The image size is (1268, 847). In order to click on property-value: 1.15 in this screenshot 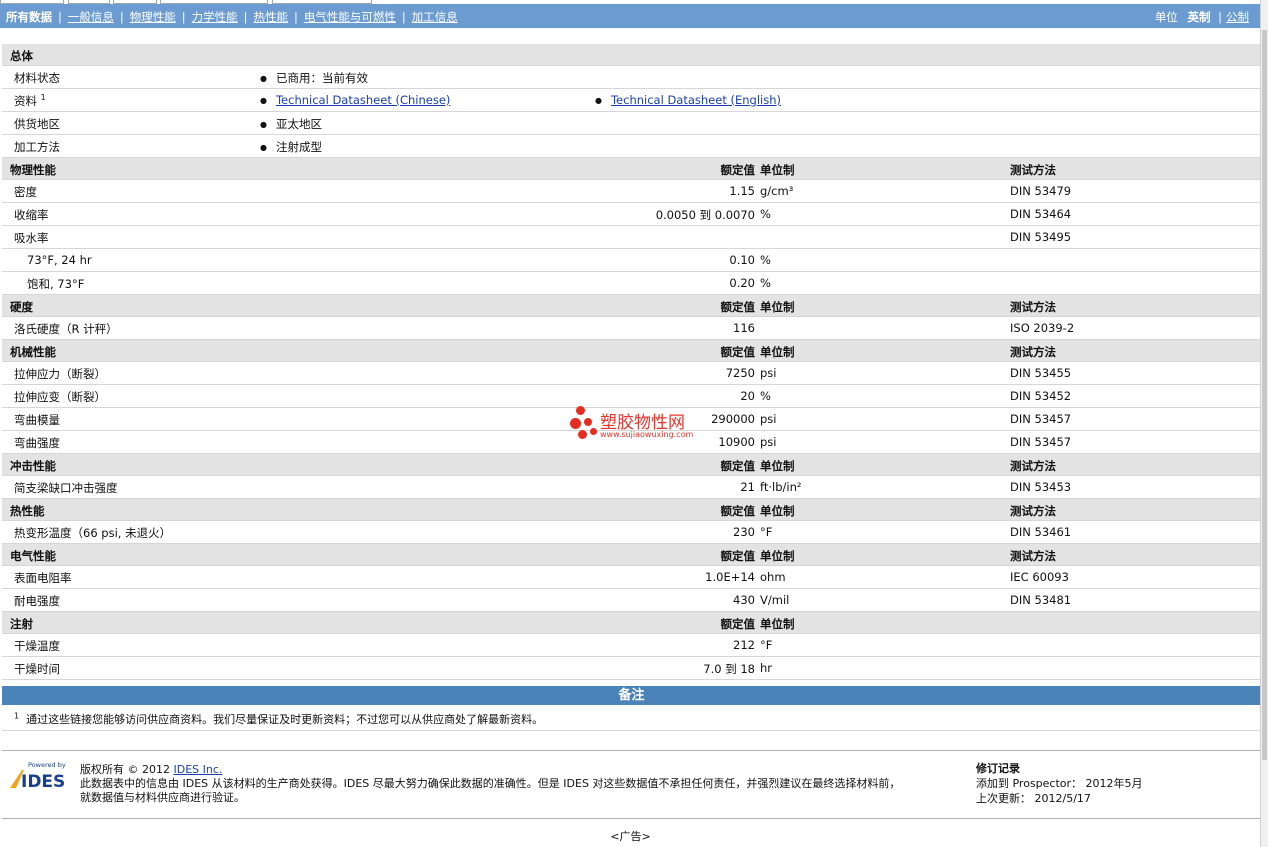, I will do `click(742, 191)`.